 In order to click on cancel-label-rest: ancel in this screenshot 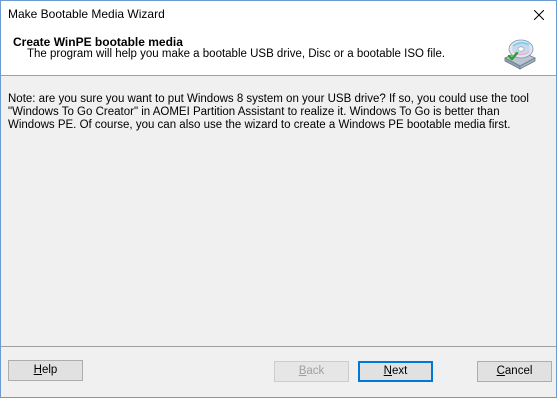, I will do `click(518, 371)`.